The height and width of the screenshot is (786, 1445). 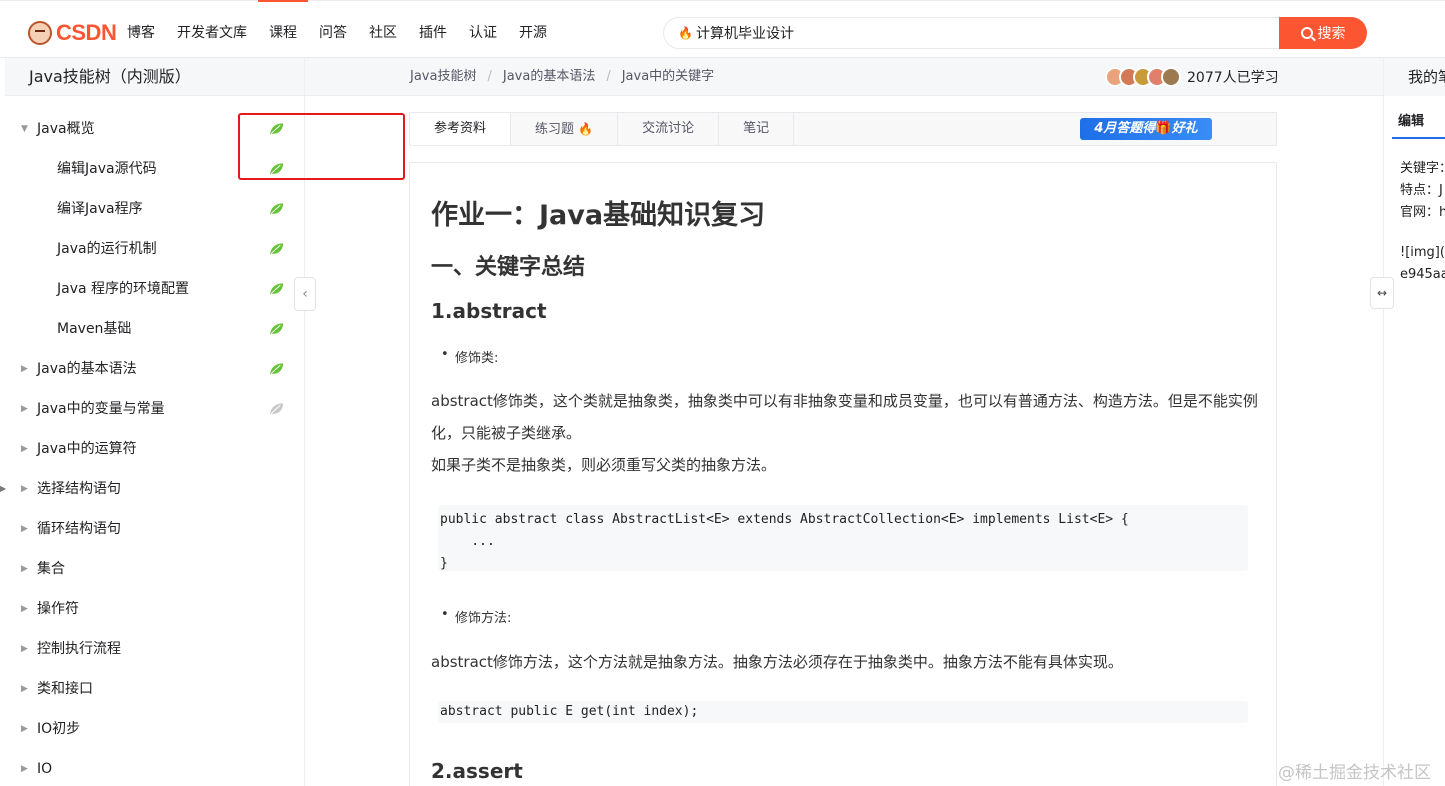 What do you see at coordinates (155, 729) in the screenshot?
I see `tree-item: ▶ IO初步` at bounding box center [155, 729].